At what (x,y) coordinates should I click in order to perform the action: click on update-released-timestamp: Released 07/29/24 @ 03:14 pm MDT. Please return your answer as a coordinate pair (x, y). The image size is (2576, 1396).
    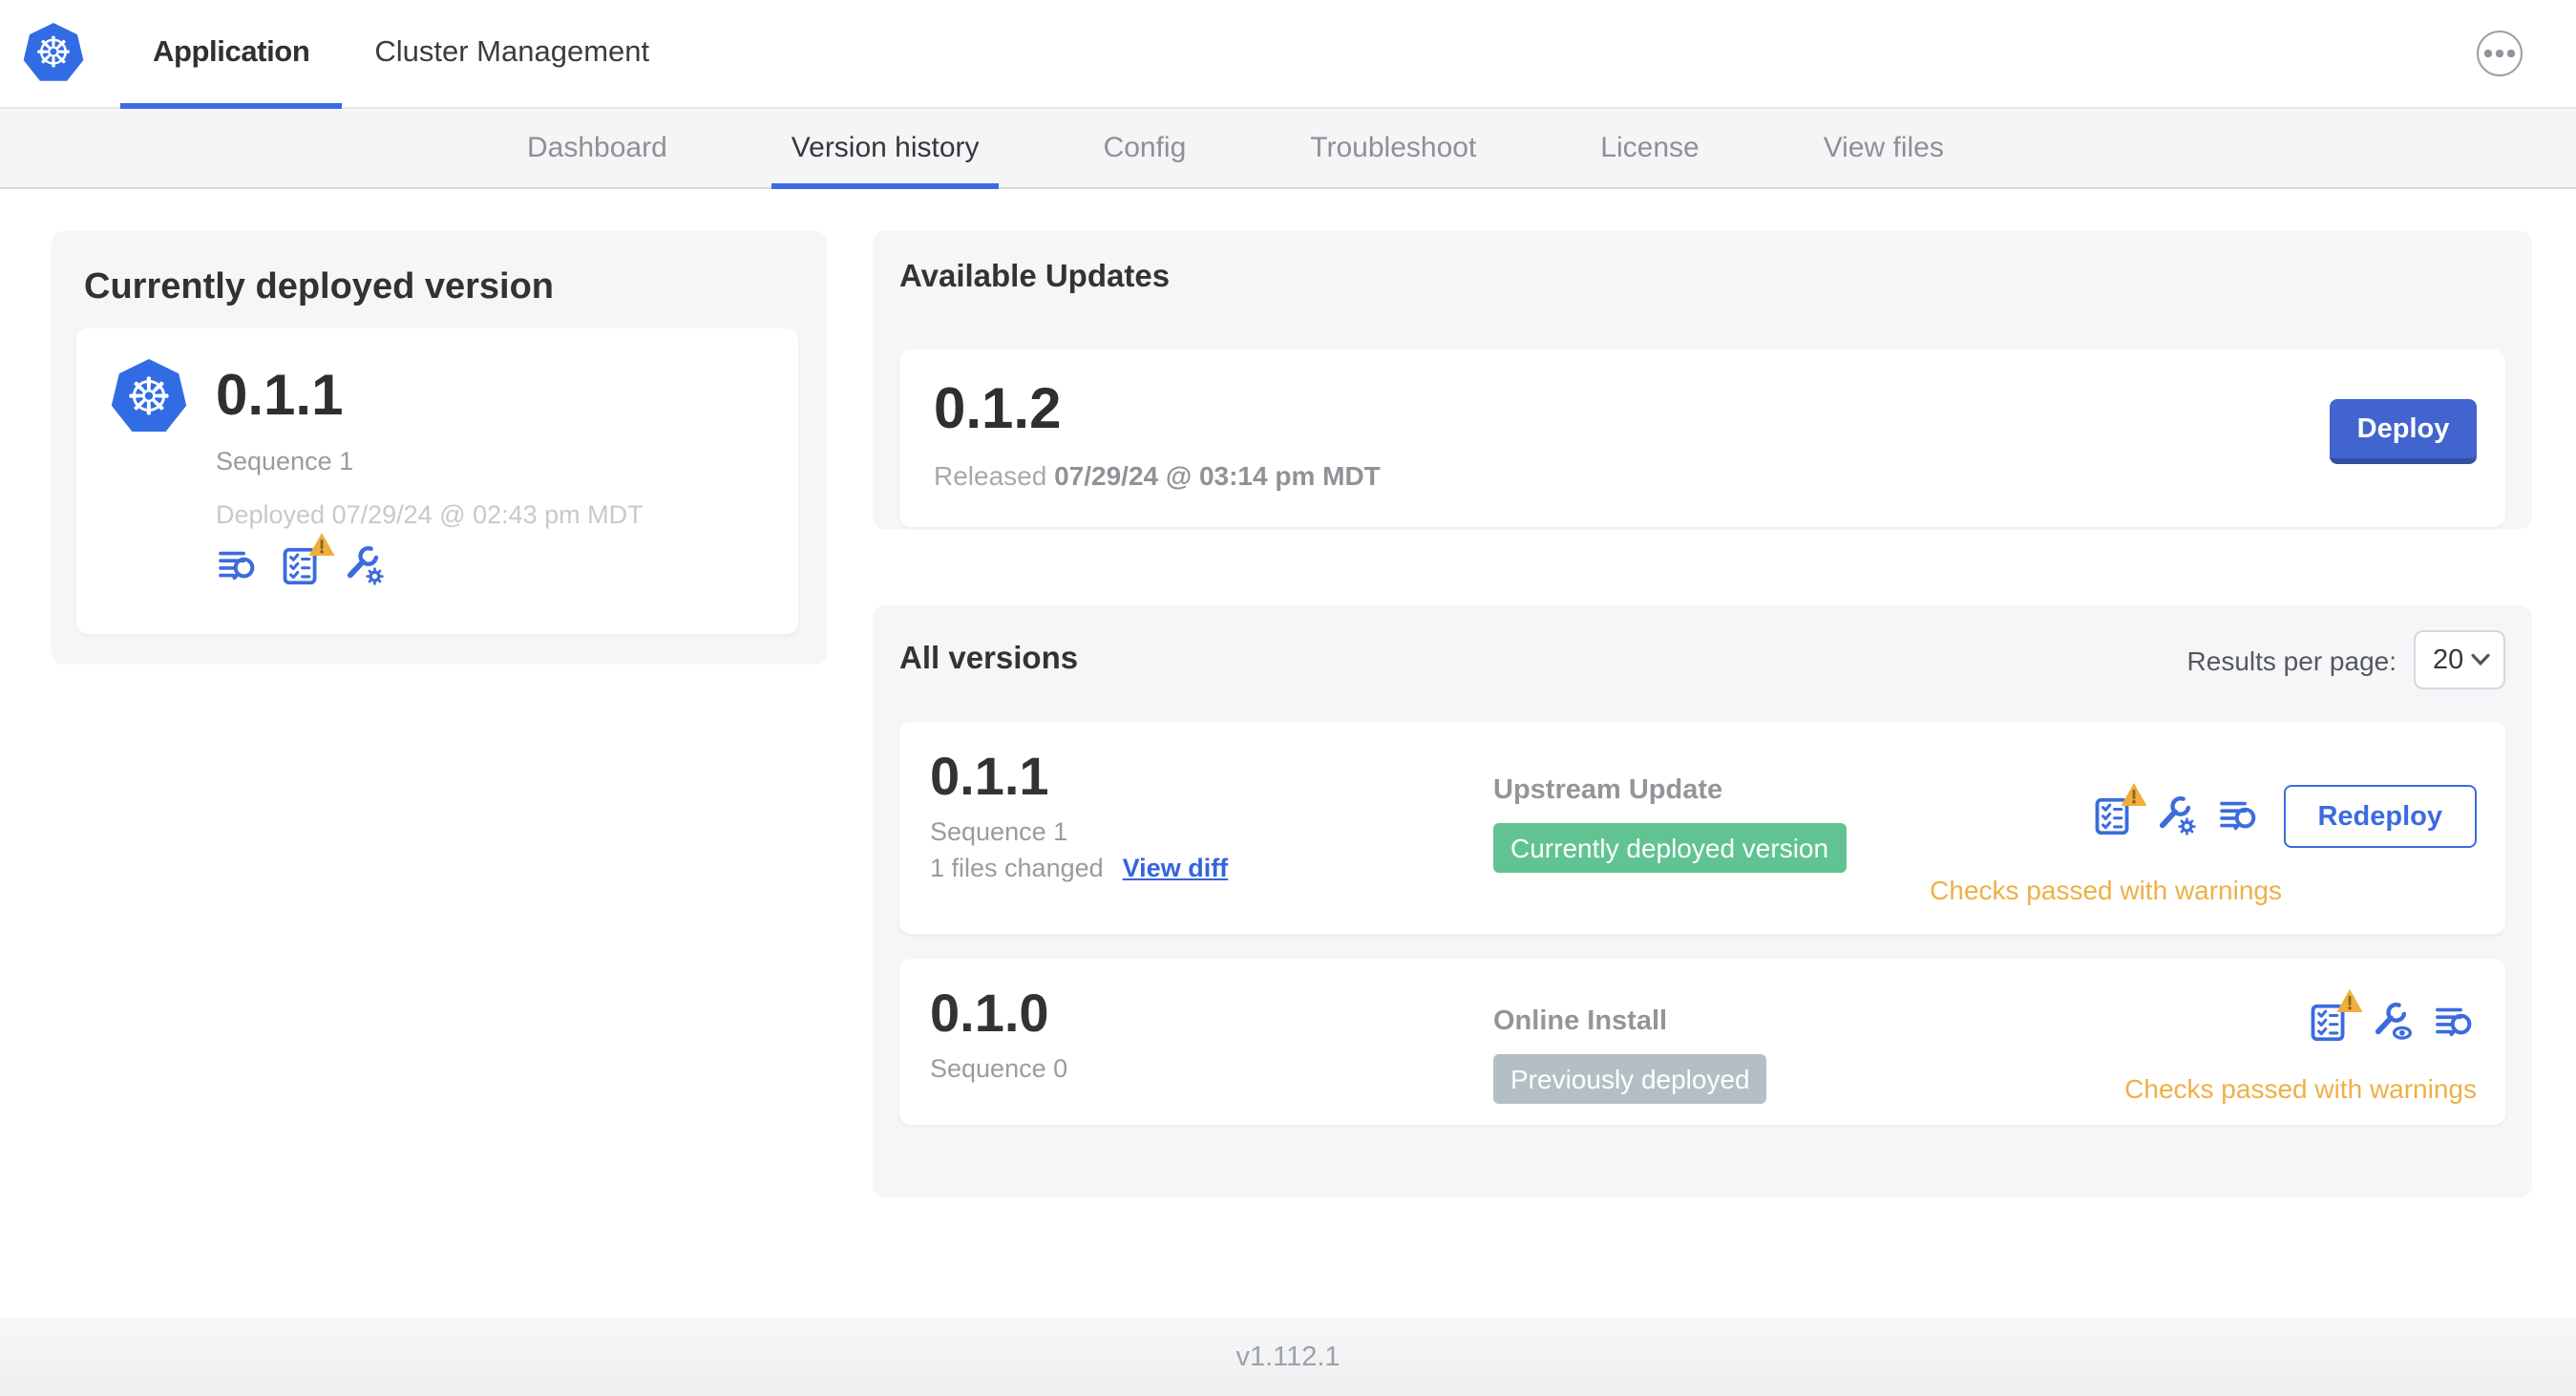
    Looking at the image, I should click on (1157, 475).